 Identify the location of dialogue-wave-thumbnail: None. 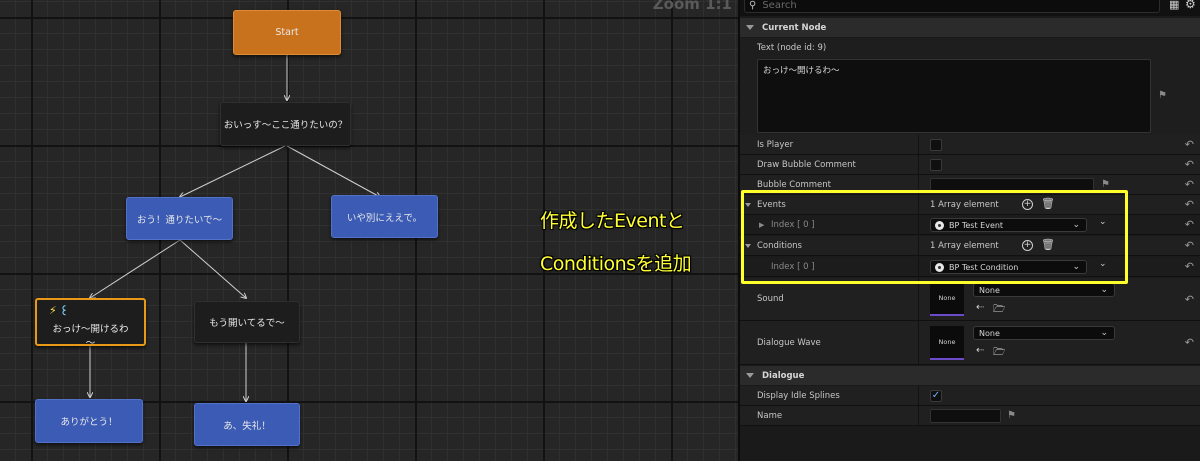
(947, 343).